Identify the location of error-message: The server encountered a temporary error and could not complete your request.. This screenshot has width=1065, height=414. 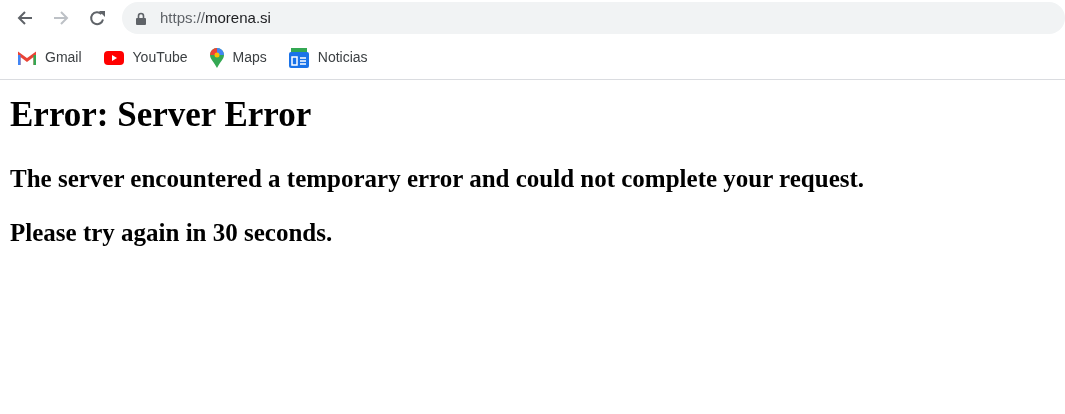
(438, 179).